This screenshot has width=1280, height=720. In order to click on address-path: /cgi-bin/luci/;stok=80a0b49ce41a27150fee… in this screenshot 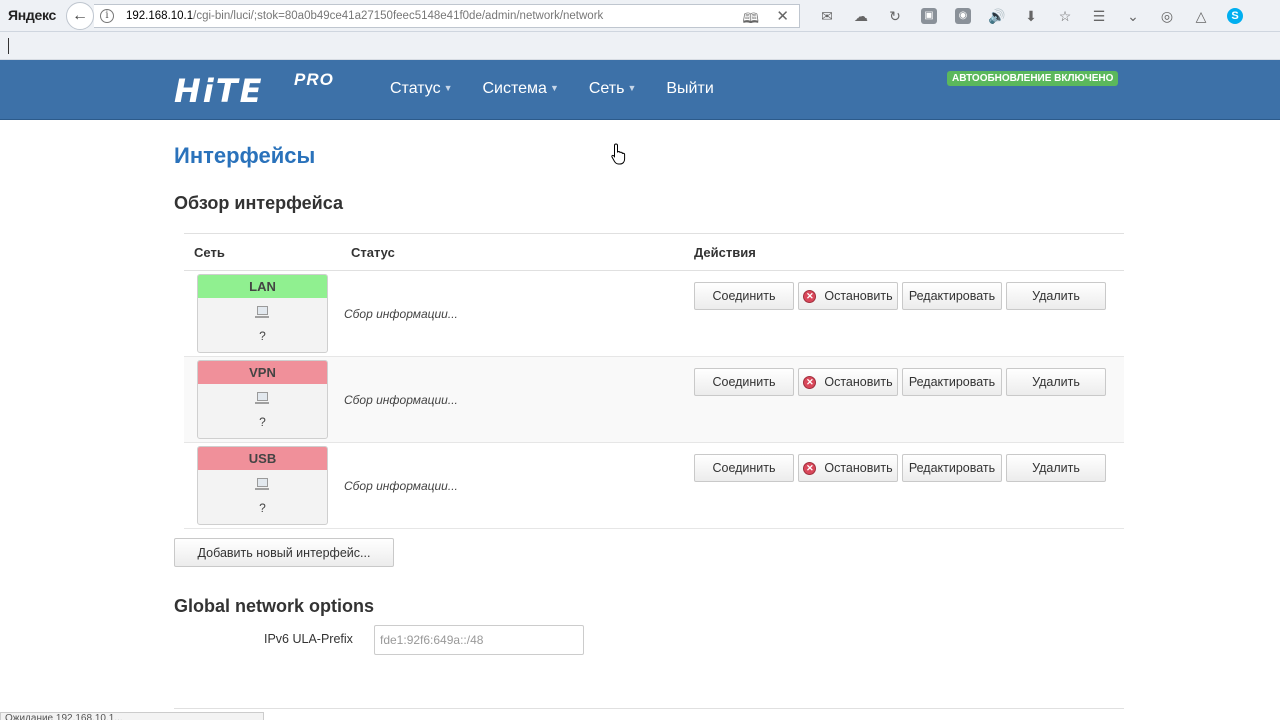, I will do `click(398, 16)`.